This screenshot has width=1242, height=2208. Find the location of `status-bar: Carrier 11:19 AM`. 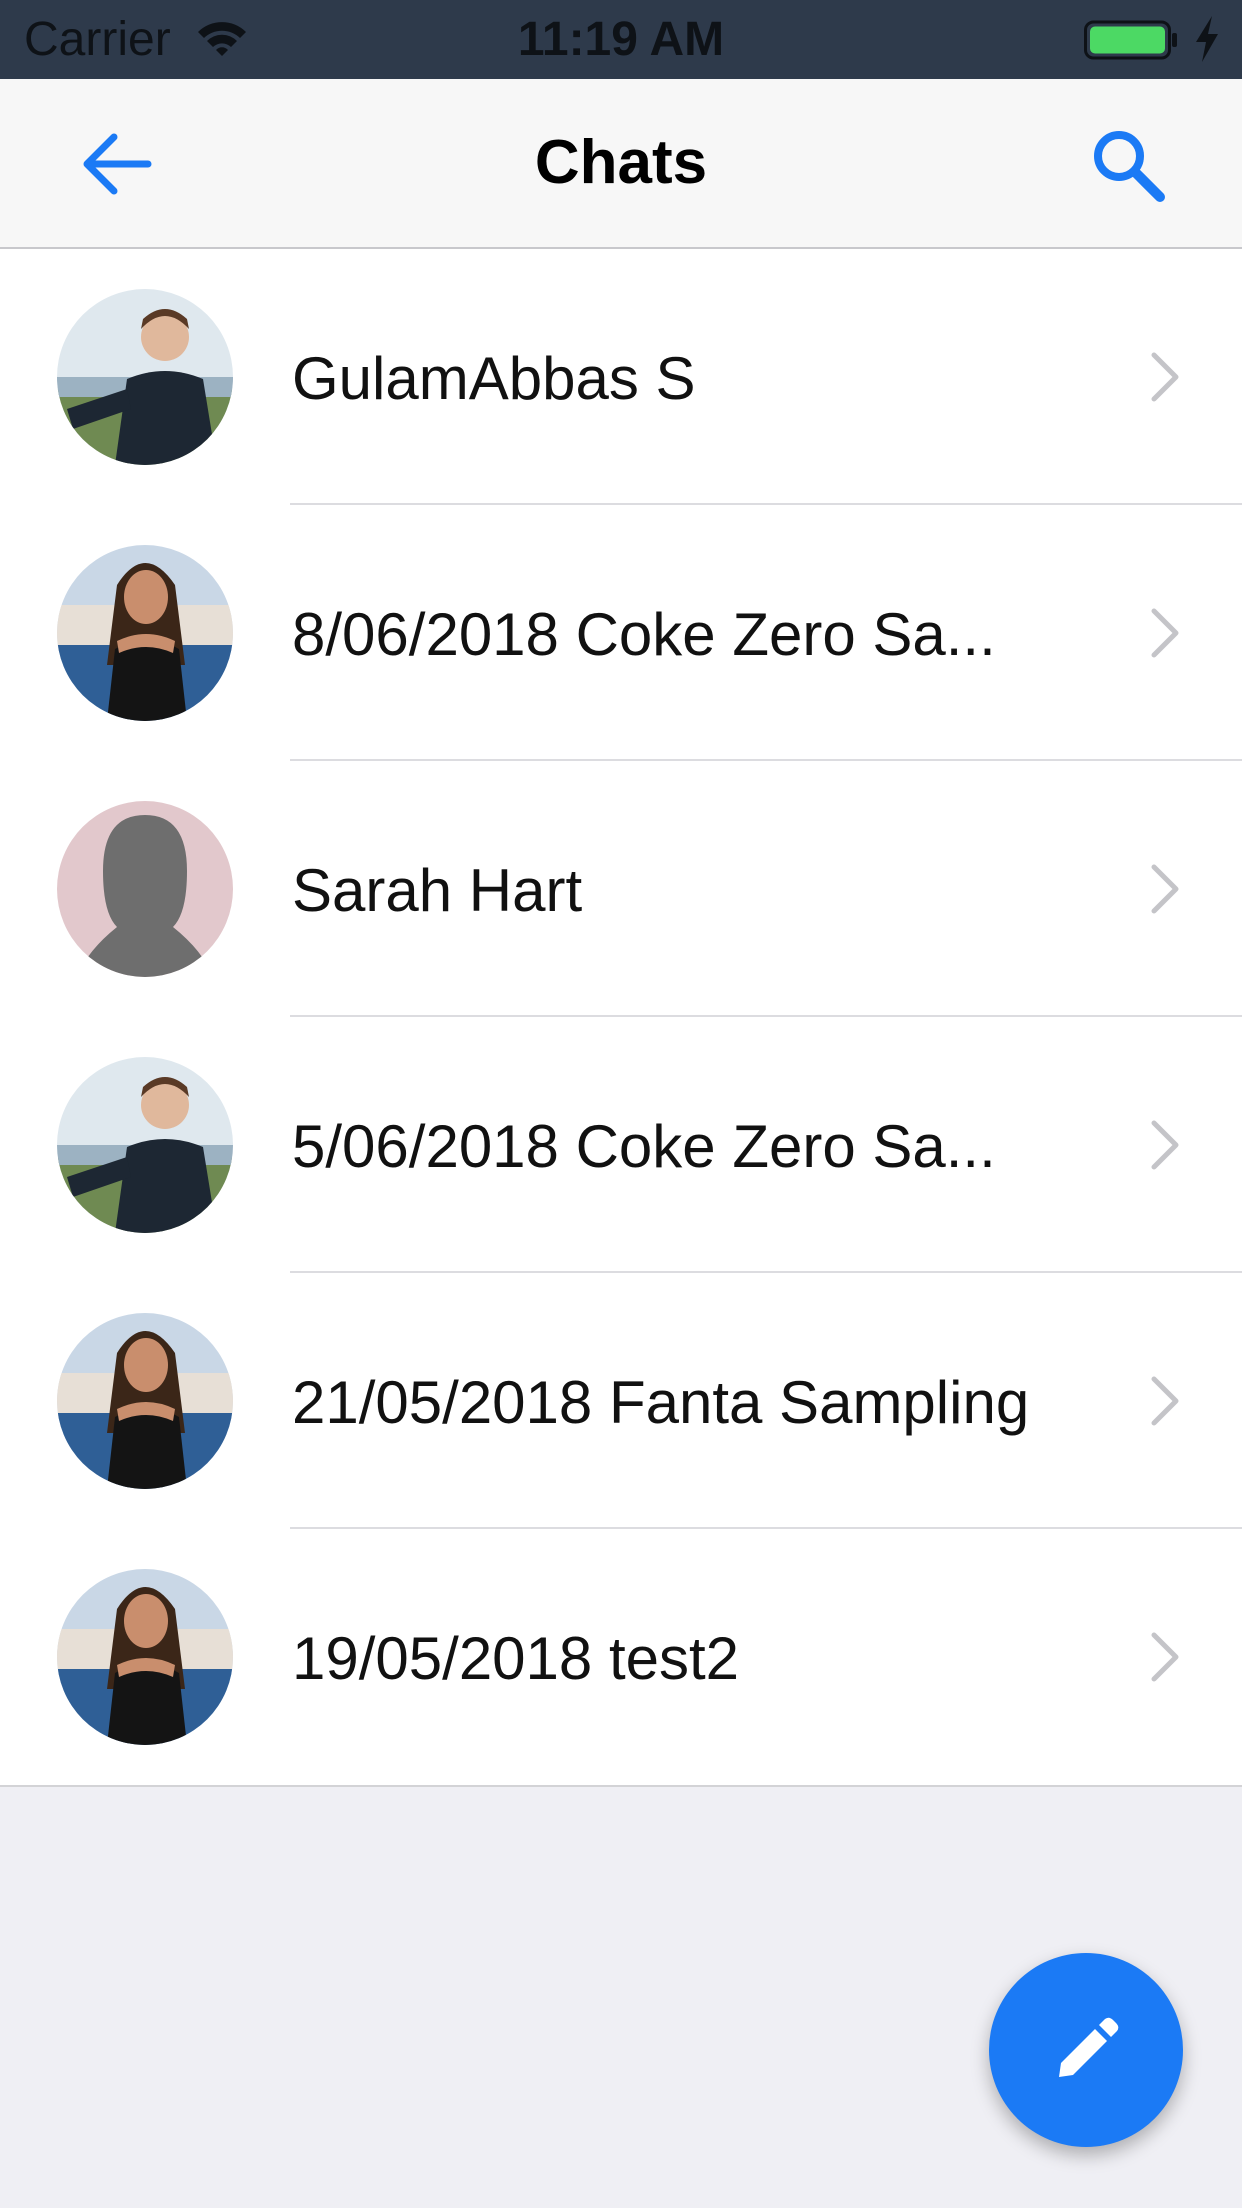

status-bar: Carrier 11:19 AM is located at coordinates (621, 39).